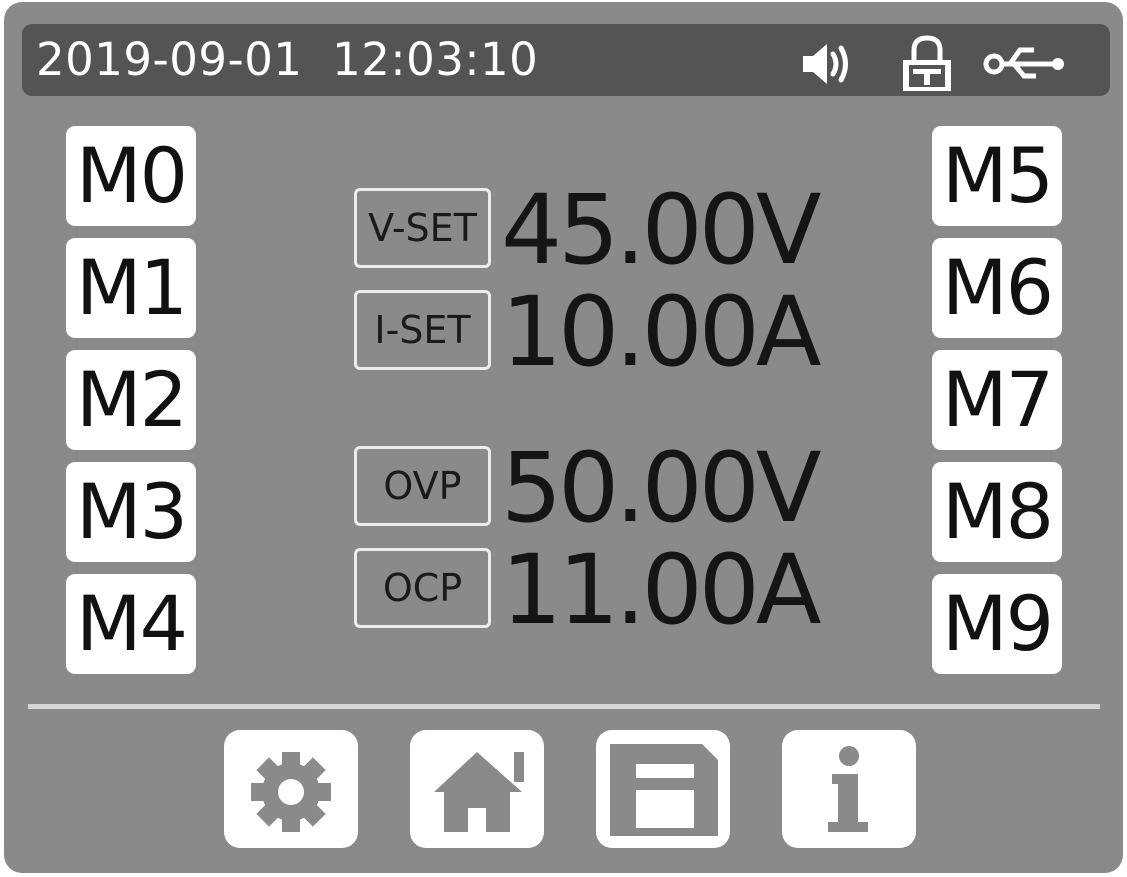 This screenshot has width=1127, height=877. Describe the element at coordinates (422, 330) in the screenshot. I see `iset-label: I-SET` at that location.